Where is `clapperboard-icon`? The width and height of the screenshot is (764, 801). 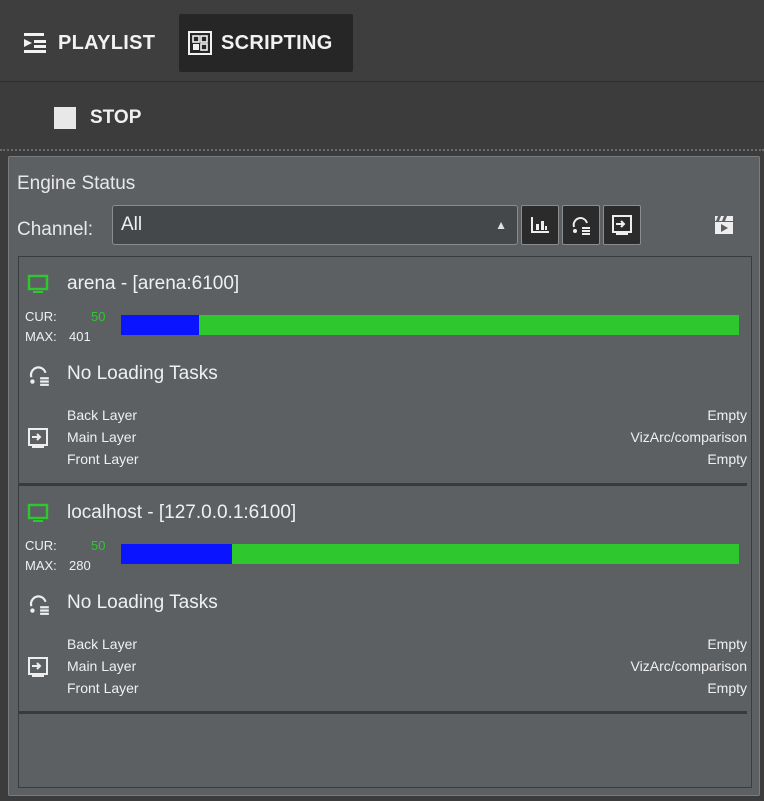 clapperboard-icon is located at coordinates (724, 225).